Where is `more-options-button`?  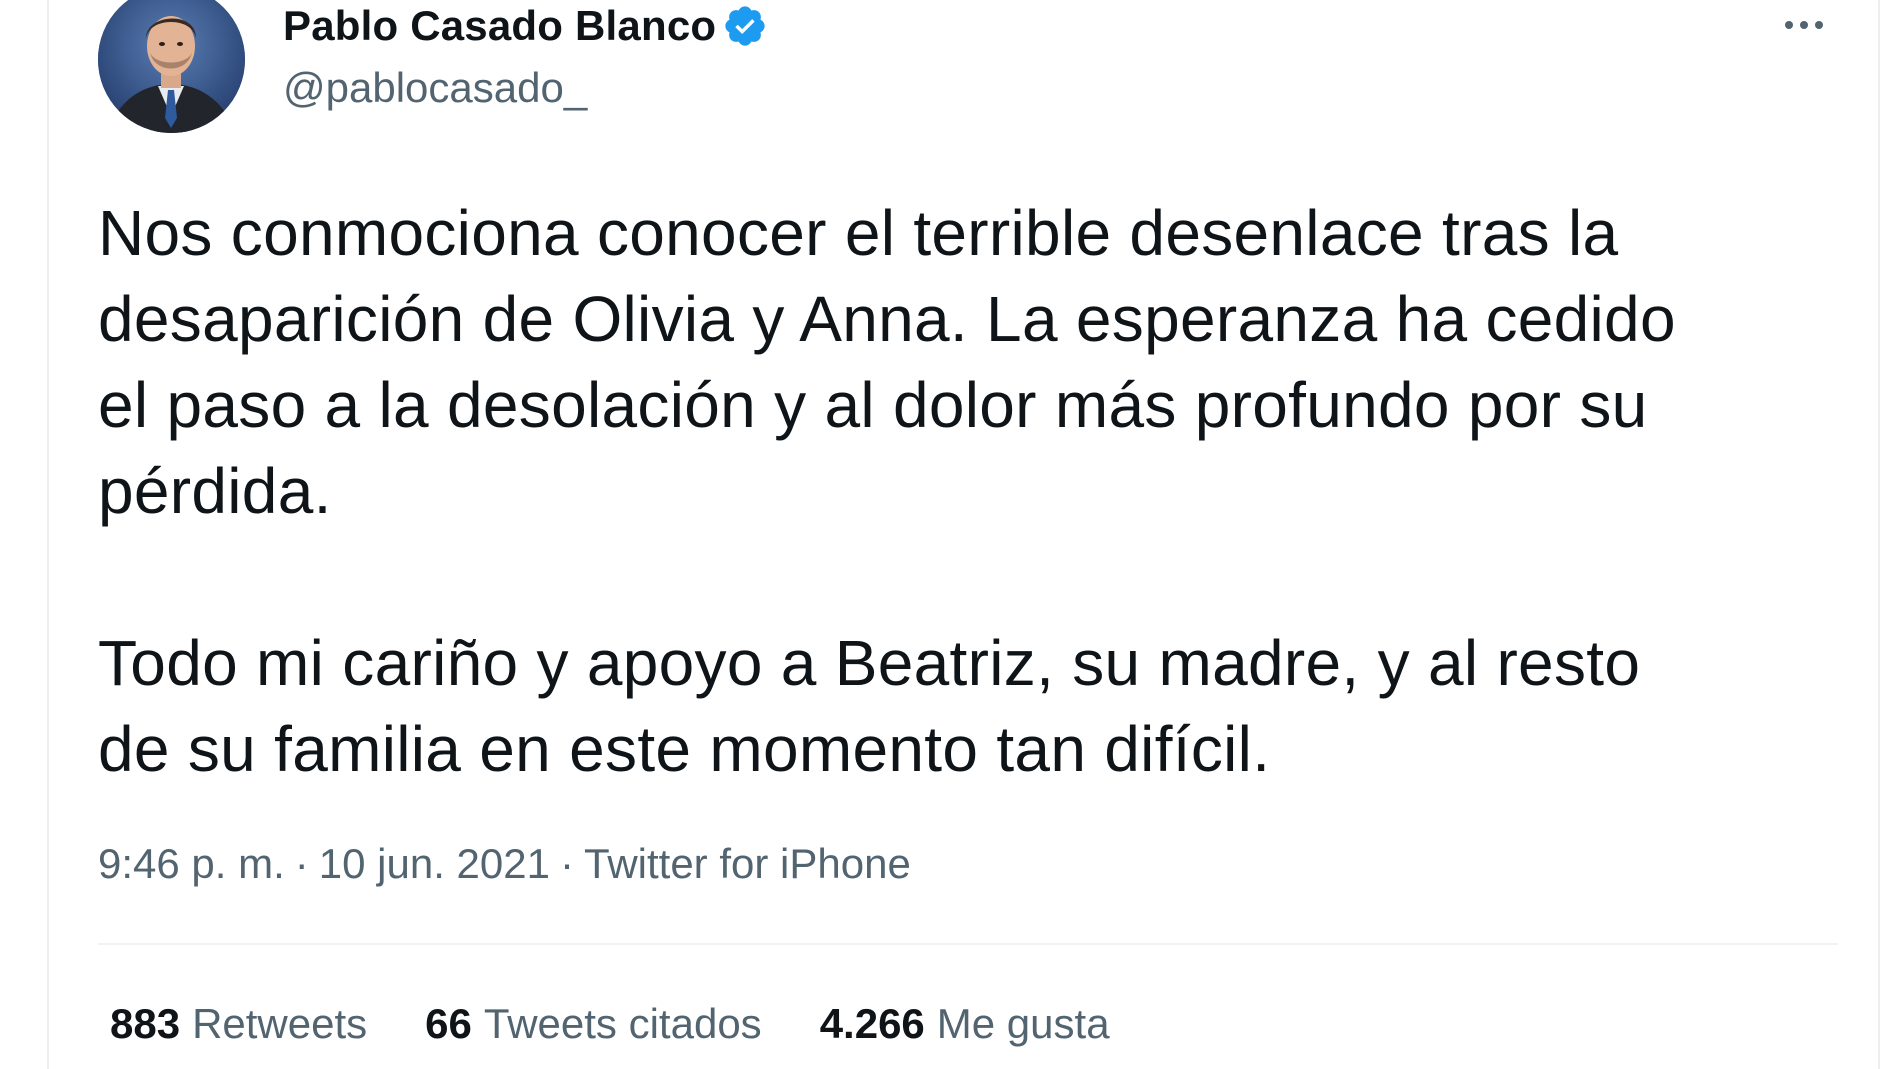 more-options-button is located at coordinates (1804, 25).